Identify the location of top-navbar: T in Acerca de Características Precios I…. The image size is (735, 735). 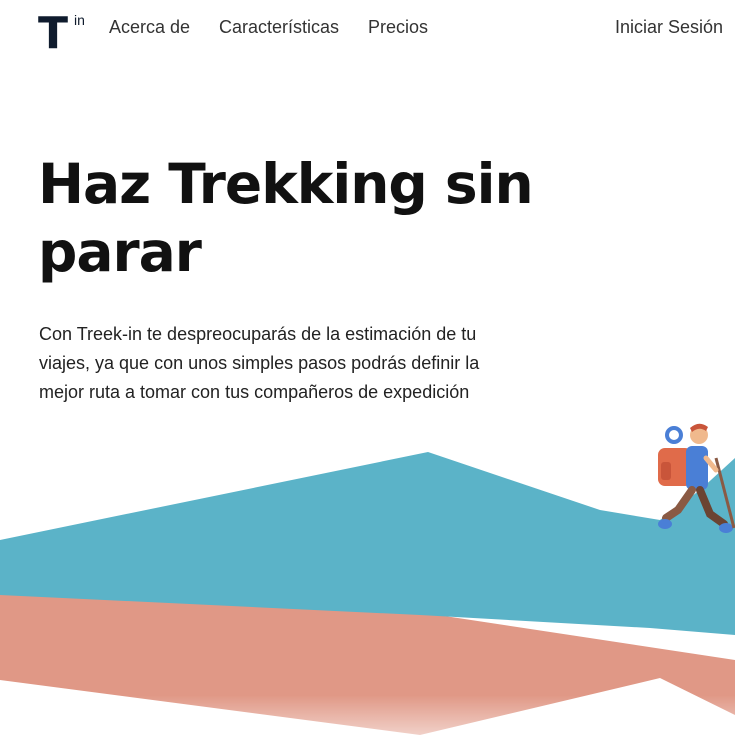
(367, 28).